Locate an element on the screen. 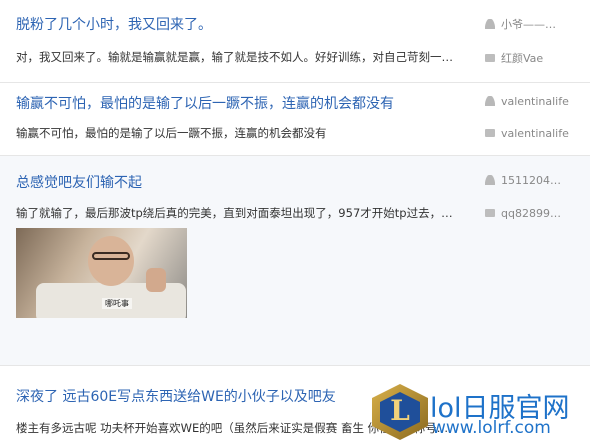 Image resolution: width=590 pixels, height=448 pixels. thread-image-thumbnail: 哪吒事 is located at coordinates (101, 273).